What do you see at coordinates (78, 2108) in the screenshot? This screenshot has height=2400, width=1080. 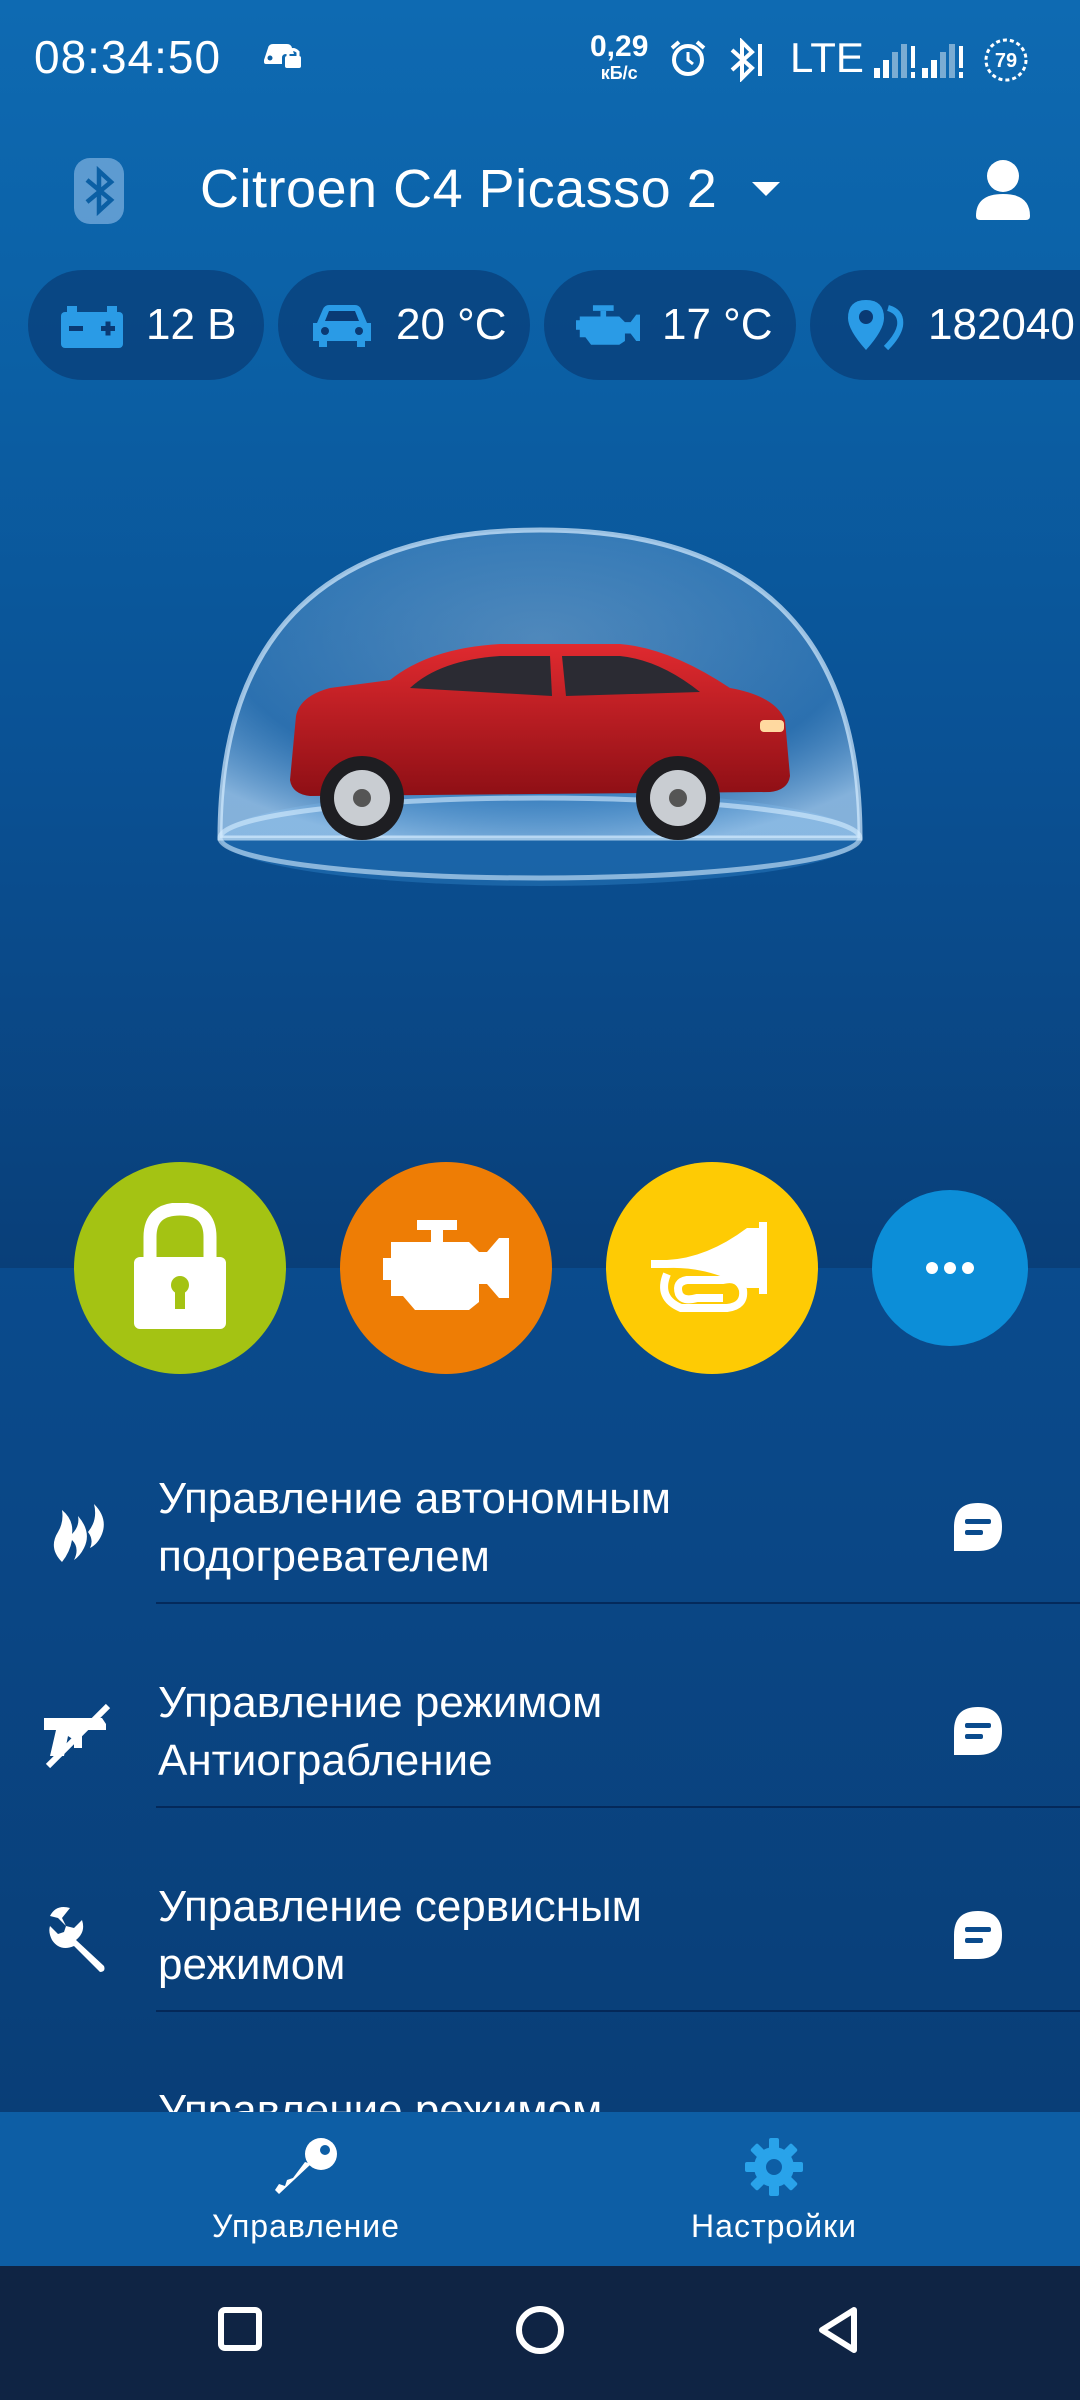 I see `sensor-icon` at bounding box center [78, 2108].